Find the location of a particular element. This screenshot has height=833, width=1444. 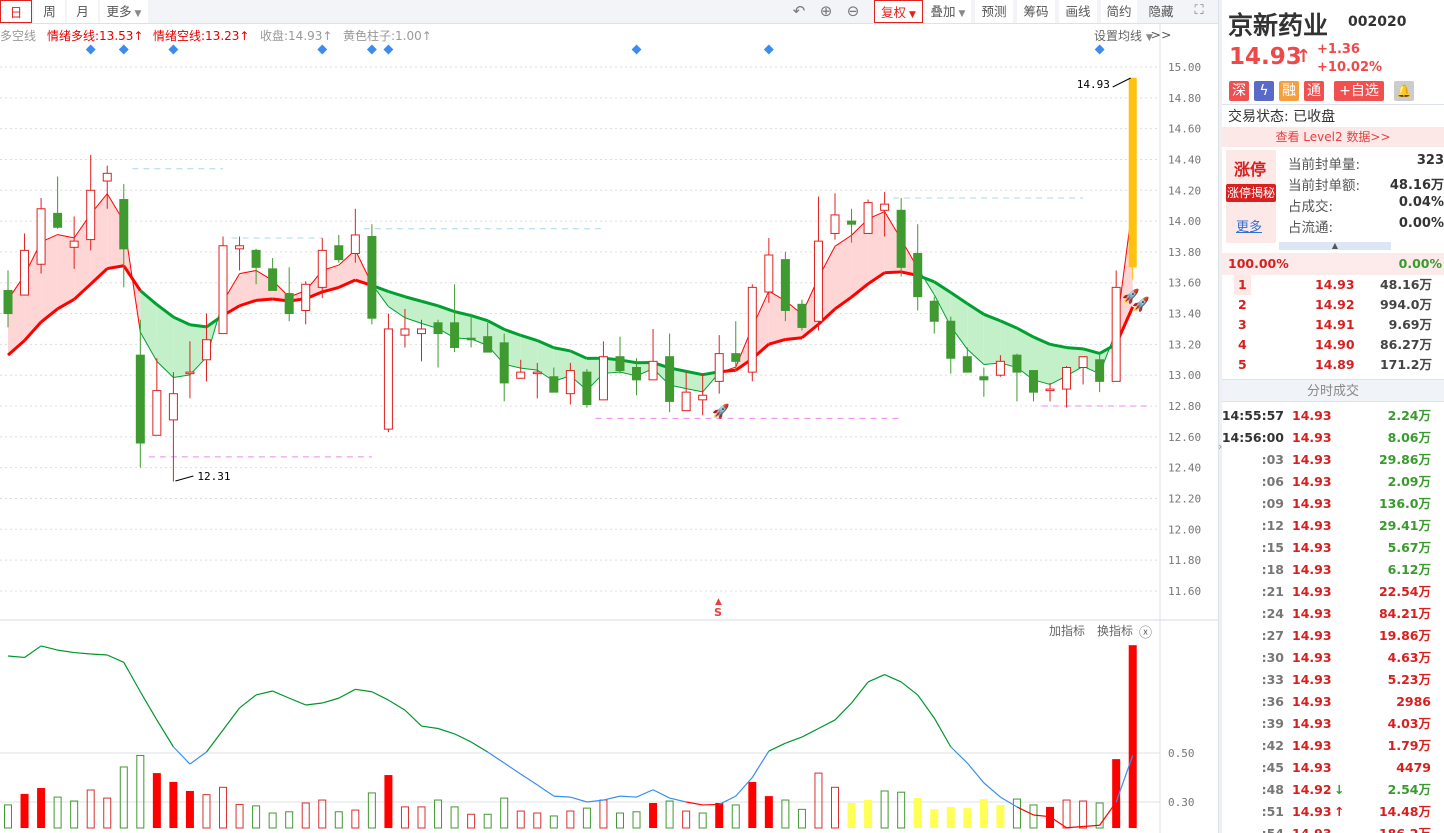

draw-button: 画线 is located at coordinates (1078, 11).